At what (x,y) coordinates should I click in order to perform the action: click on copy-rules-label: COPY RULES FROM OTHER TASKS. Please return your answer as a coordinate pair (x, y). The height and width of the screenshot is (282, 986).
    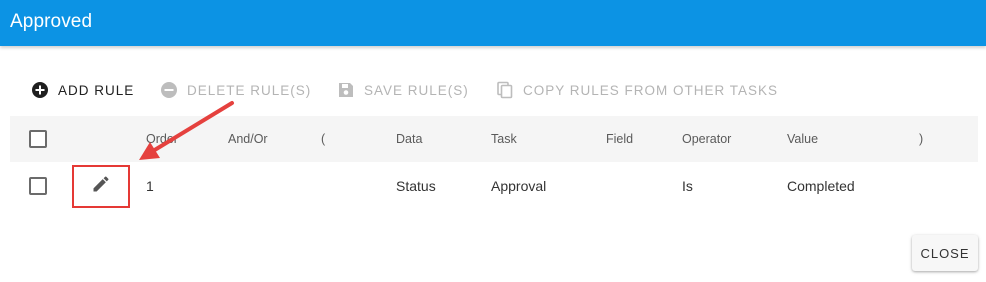
    Looking at the image, I should click on (651, 90).